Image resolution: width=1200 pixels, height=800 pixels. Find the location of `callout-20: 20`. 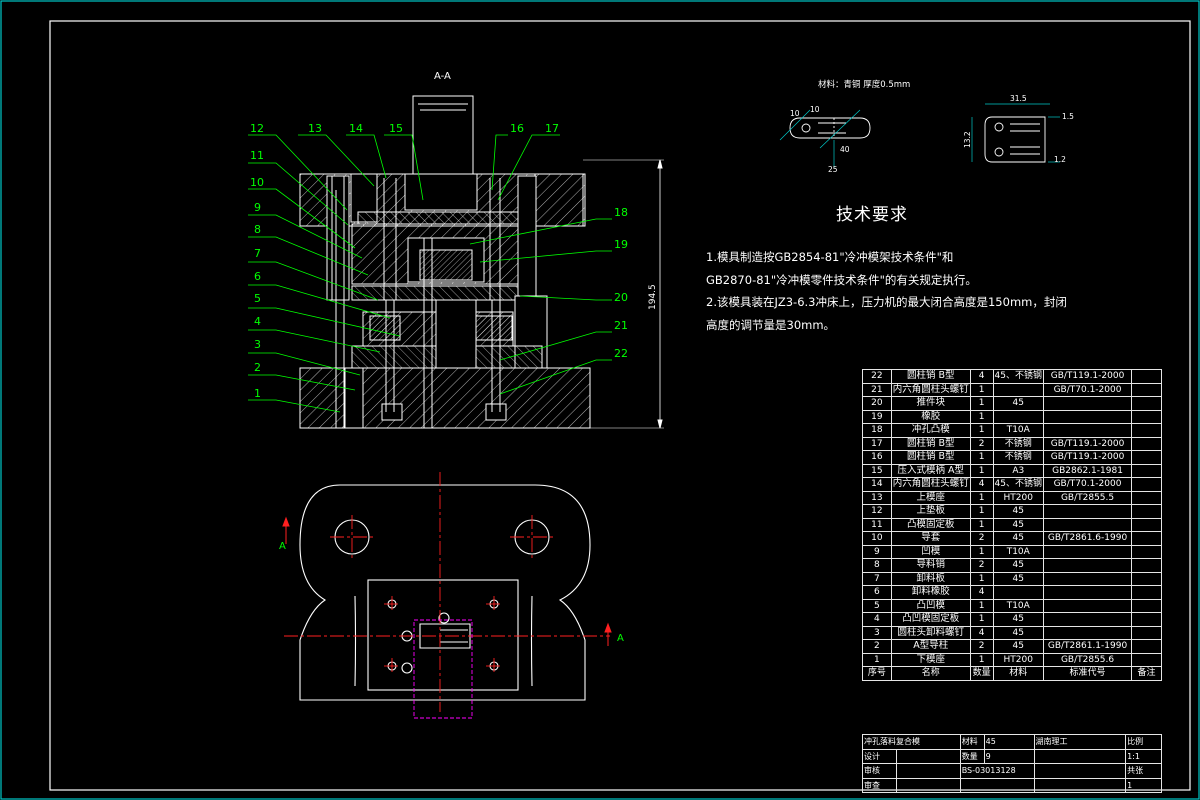

callout-20: 20 is located at coordinates (621, 297).